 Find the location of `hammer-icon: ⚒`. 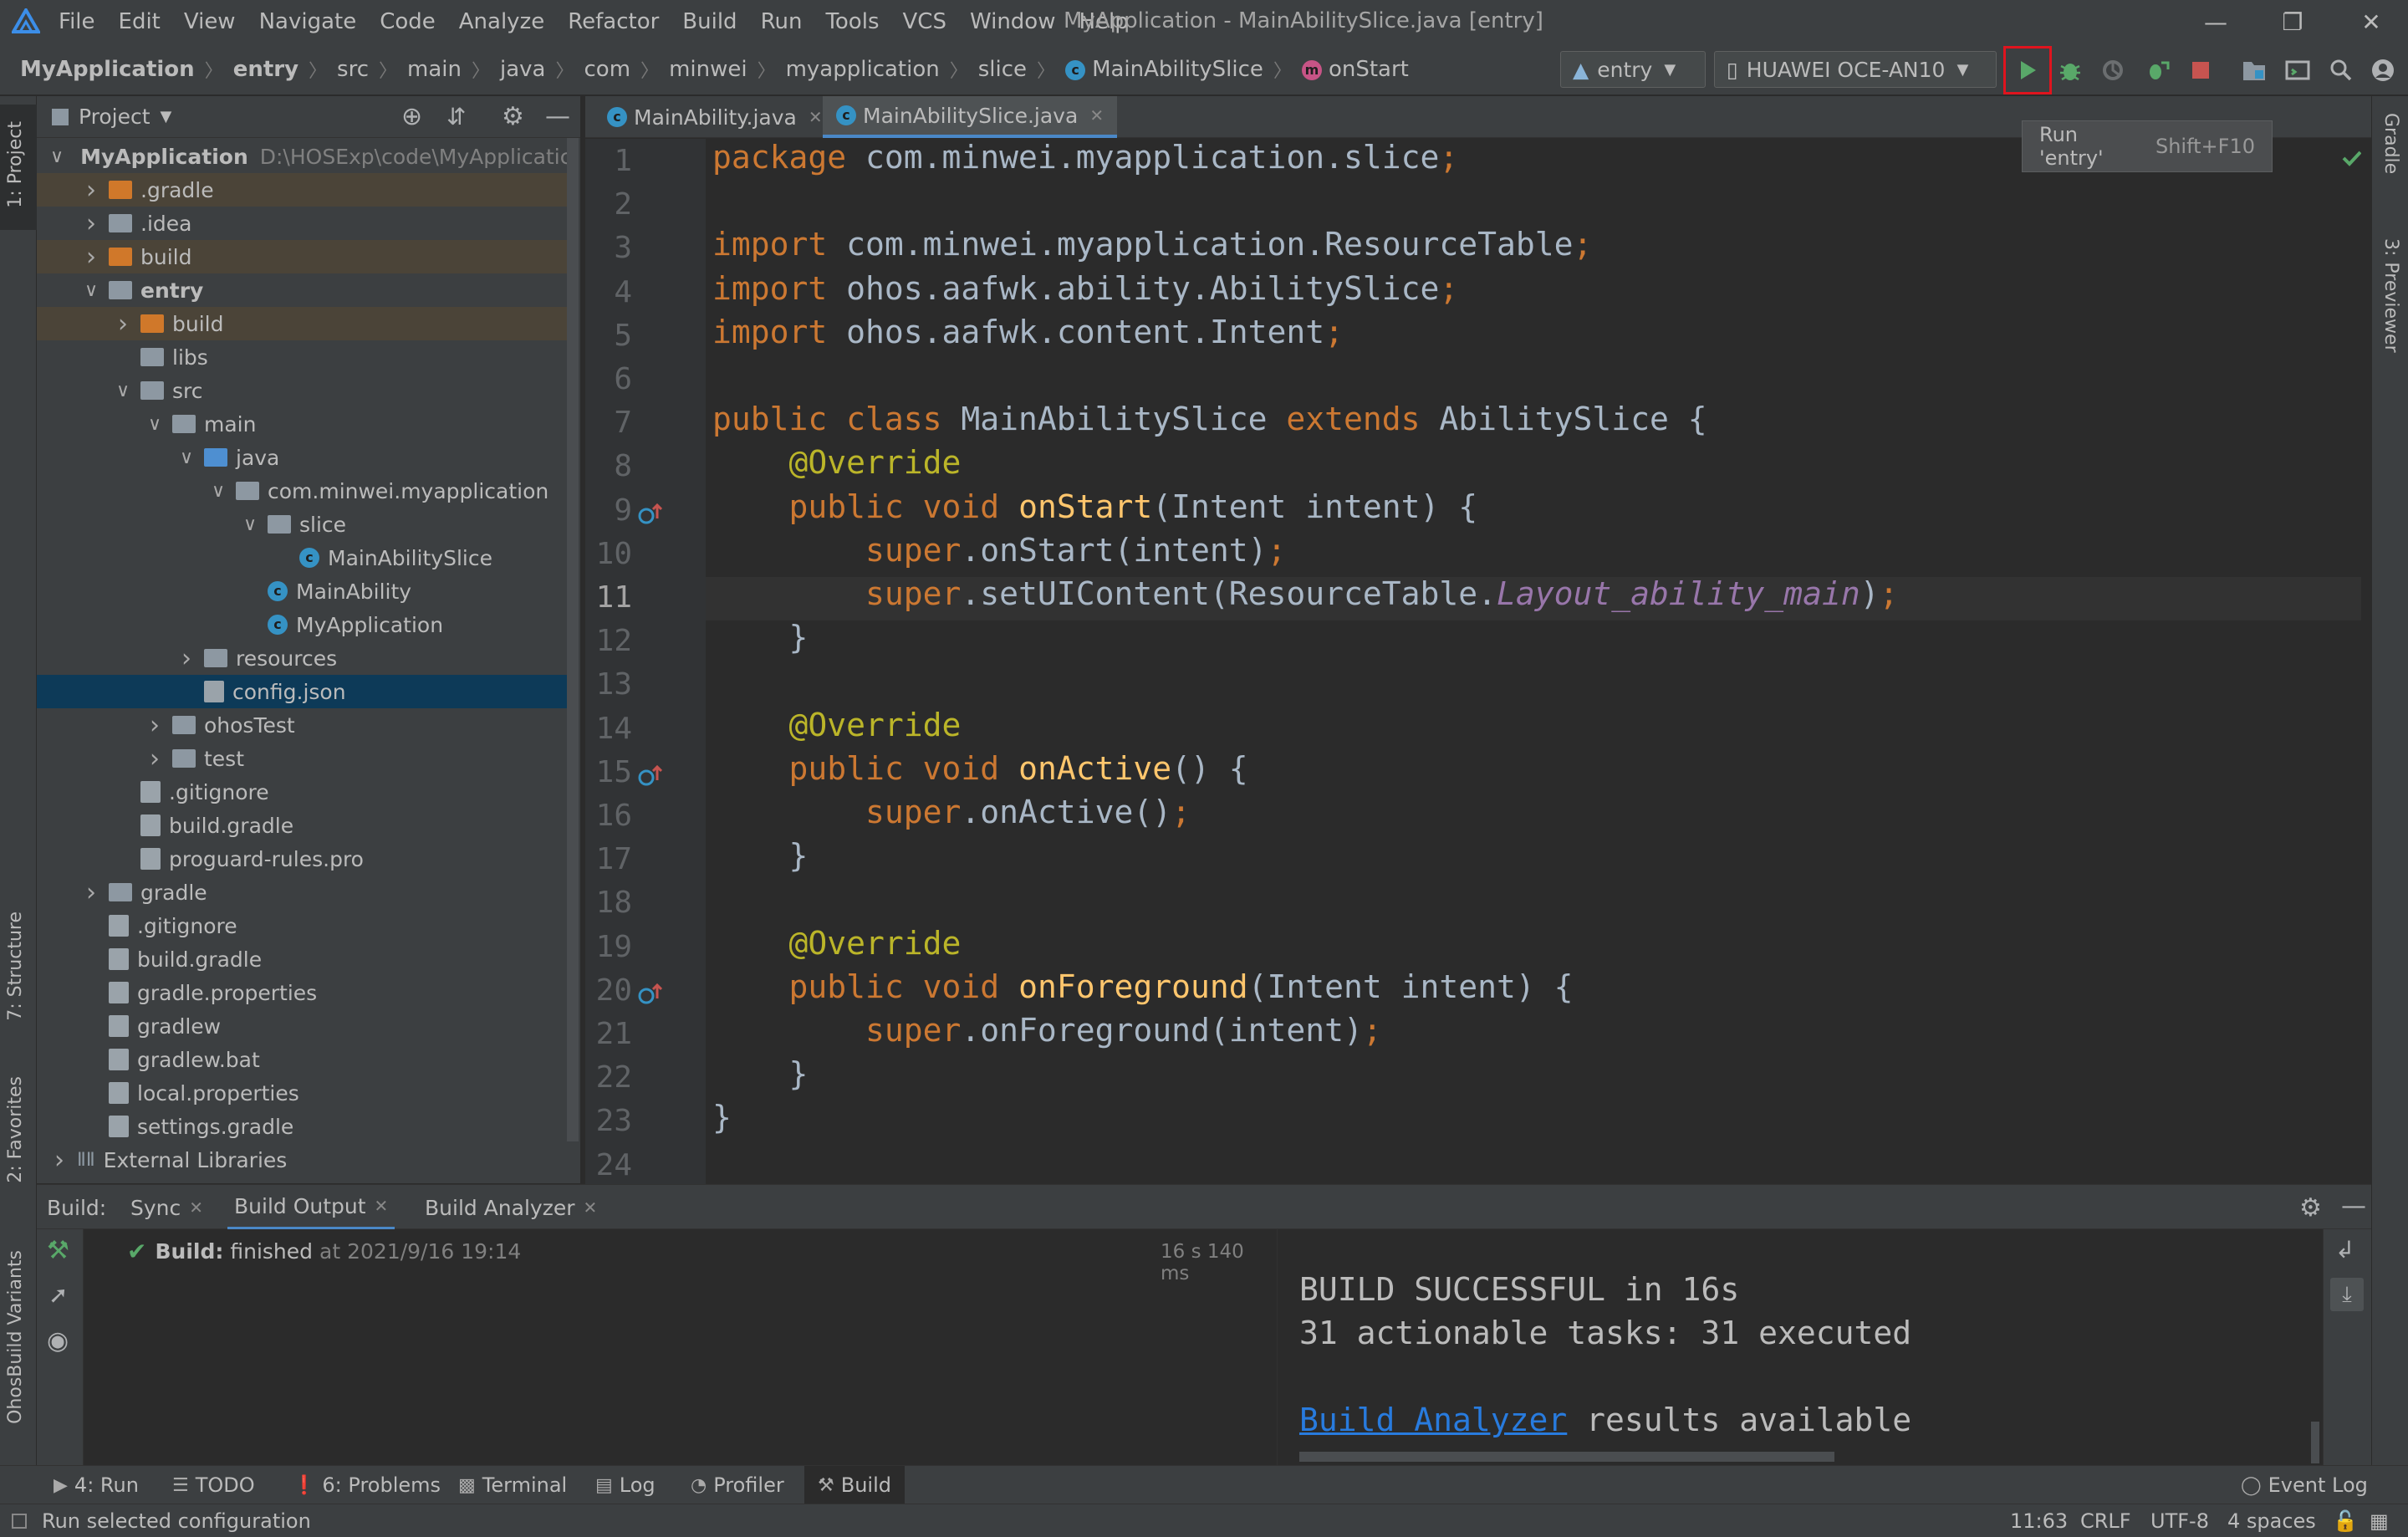

hammer-icon: ⚒ is located at coordinates (58, 1250).